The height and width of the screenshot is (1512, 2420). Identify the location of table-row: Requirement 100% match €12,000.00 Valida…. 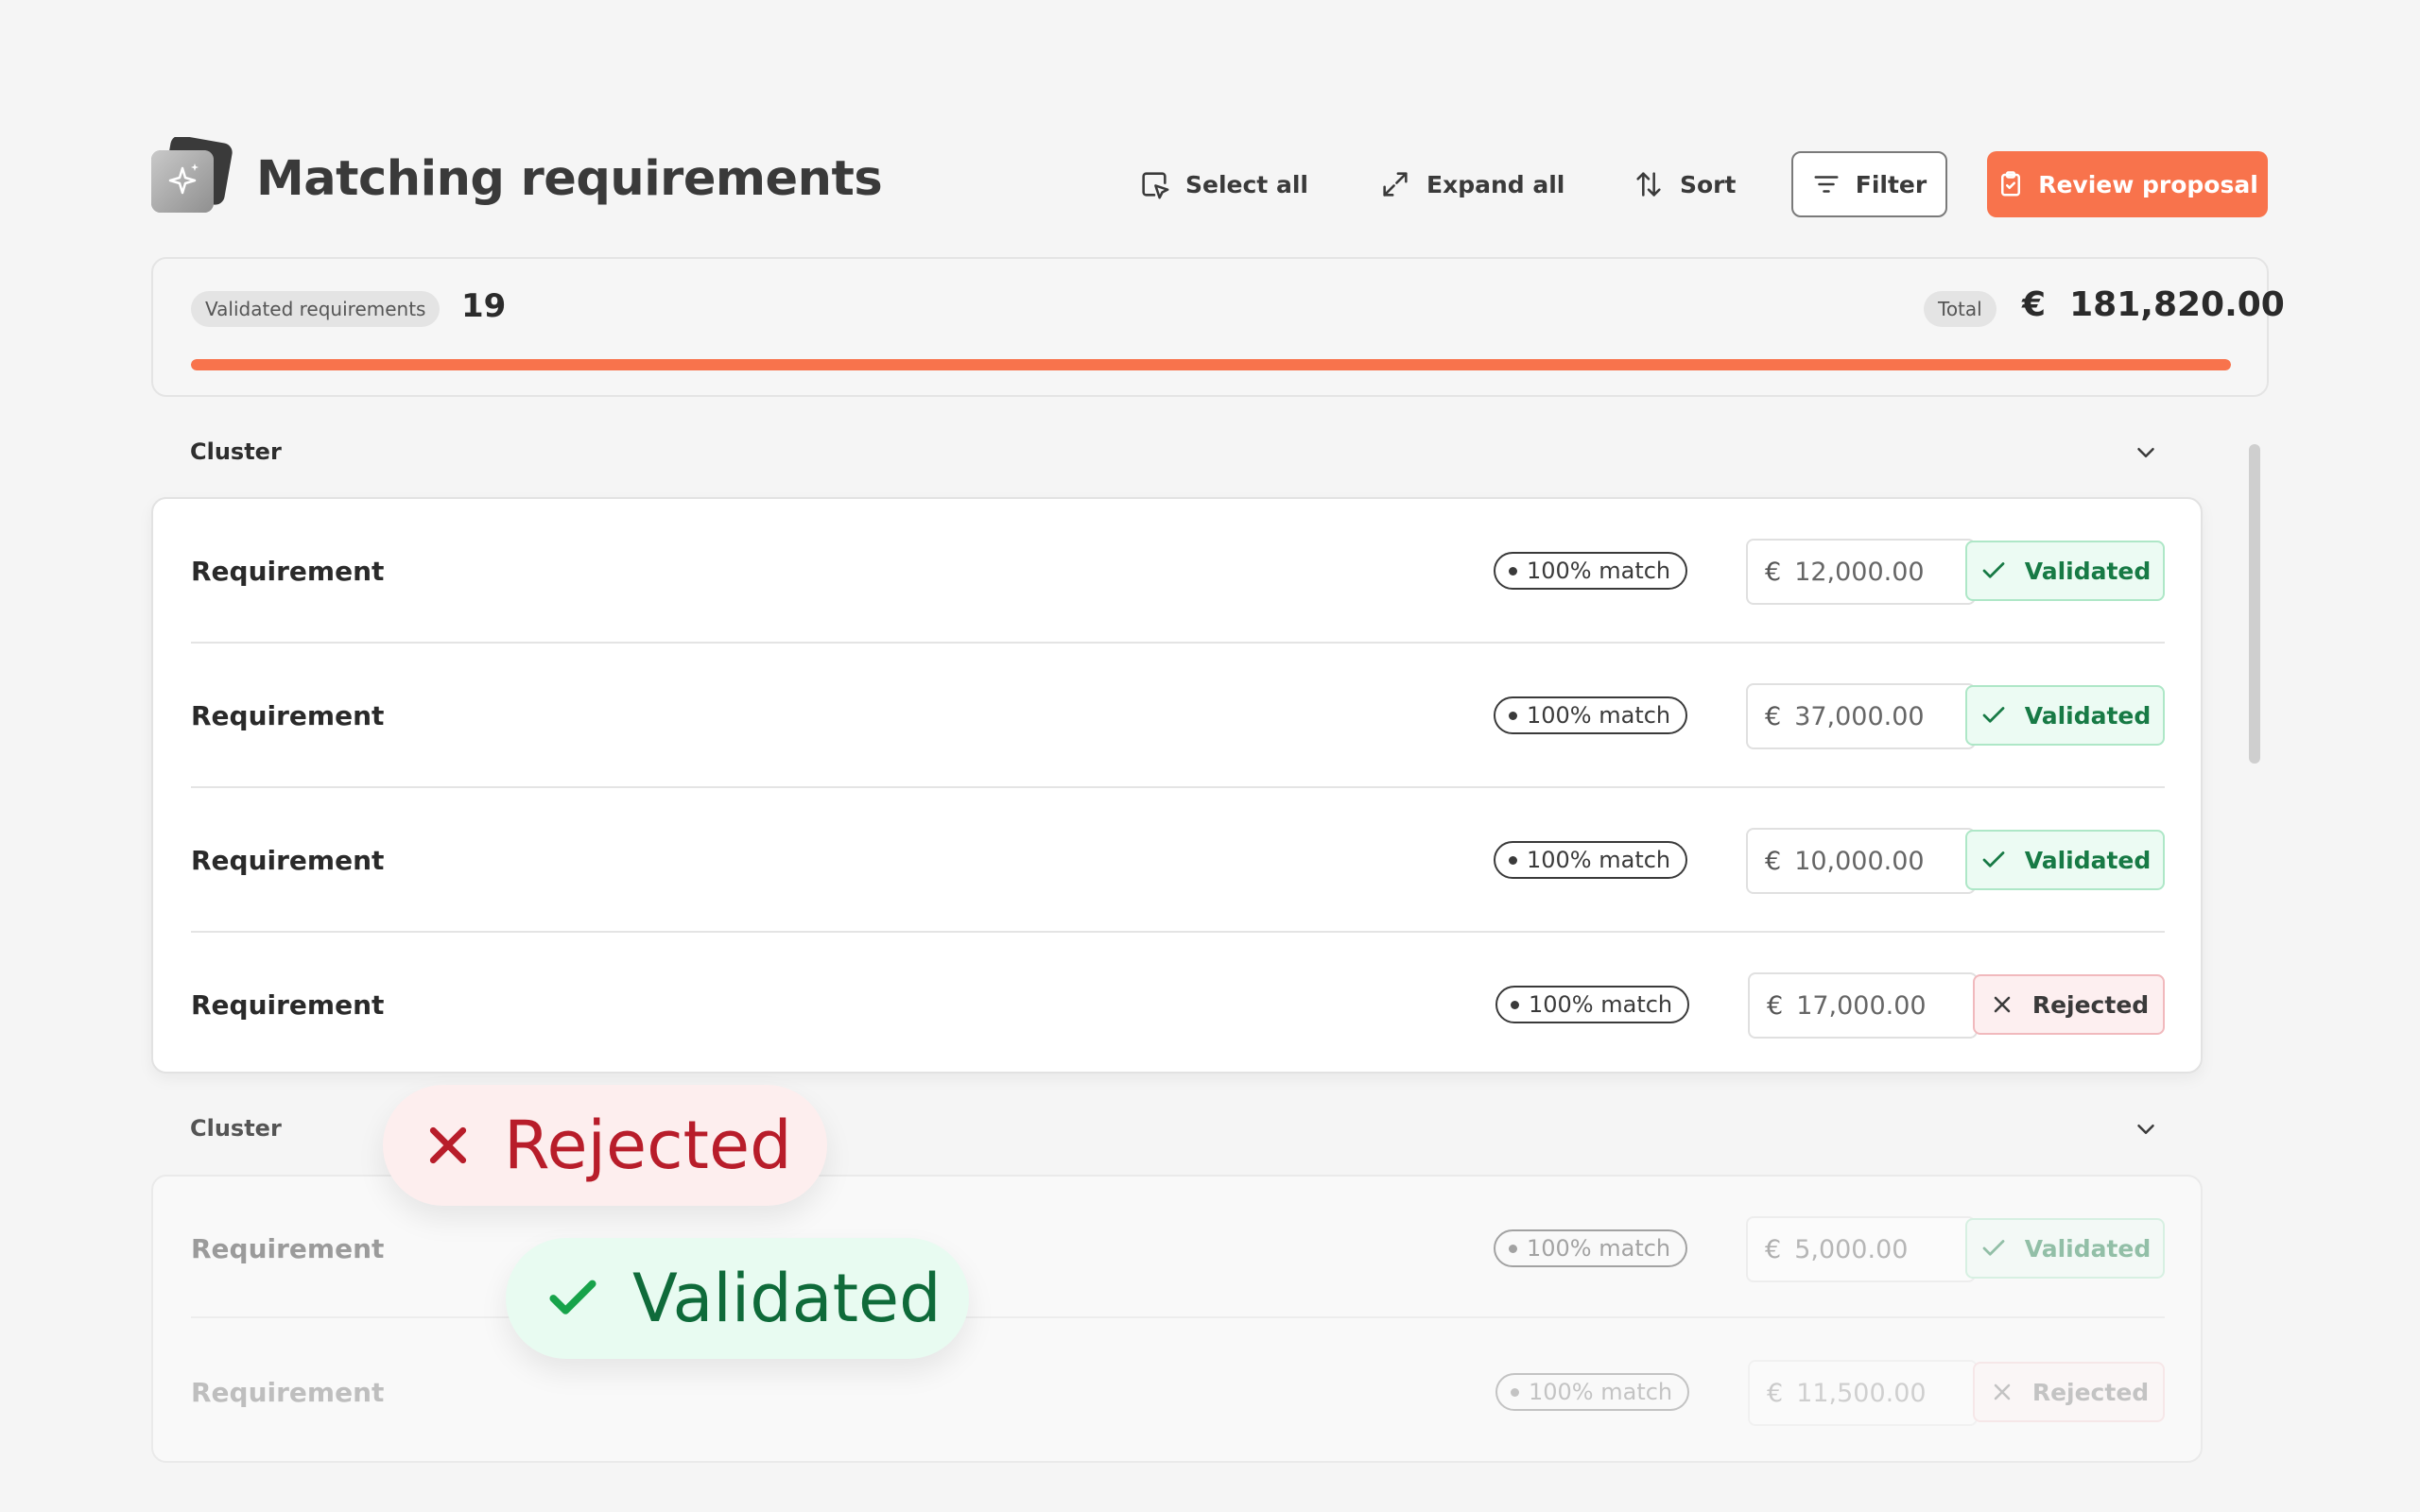
(1178, 571).